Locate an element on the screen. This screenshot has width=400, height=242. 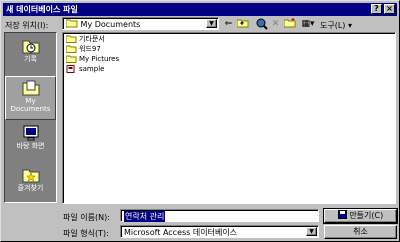
list-item: 기타문서 is located at coordinates (85, 39).